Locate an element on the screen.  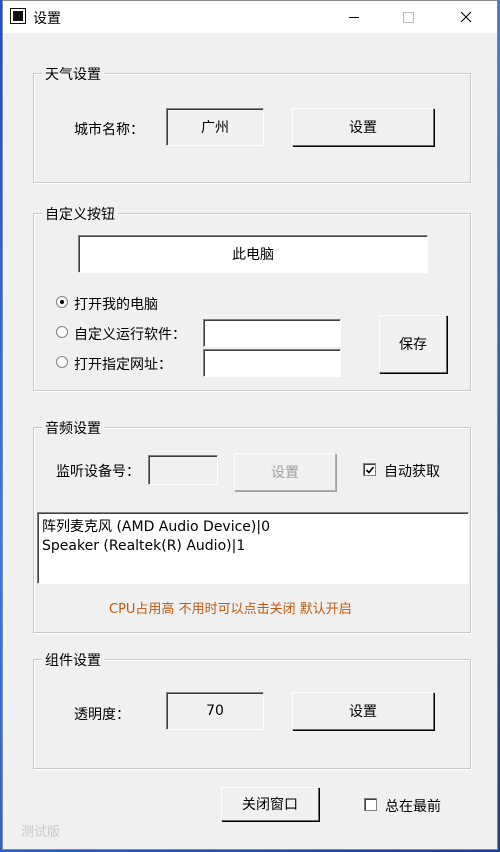
title-bar: 设置 is located at coordinates (250, 17).